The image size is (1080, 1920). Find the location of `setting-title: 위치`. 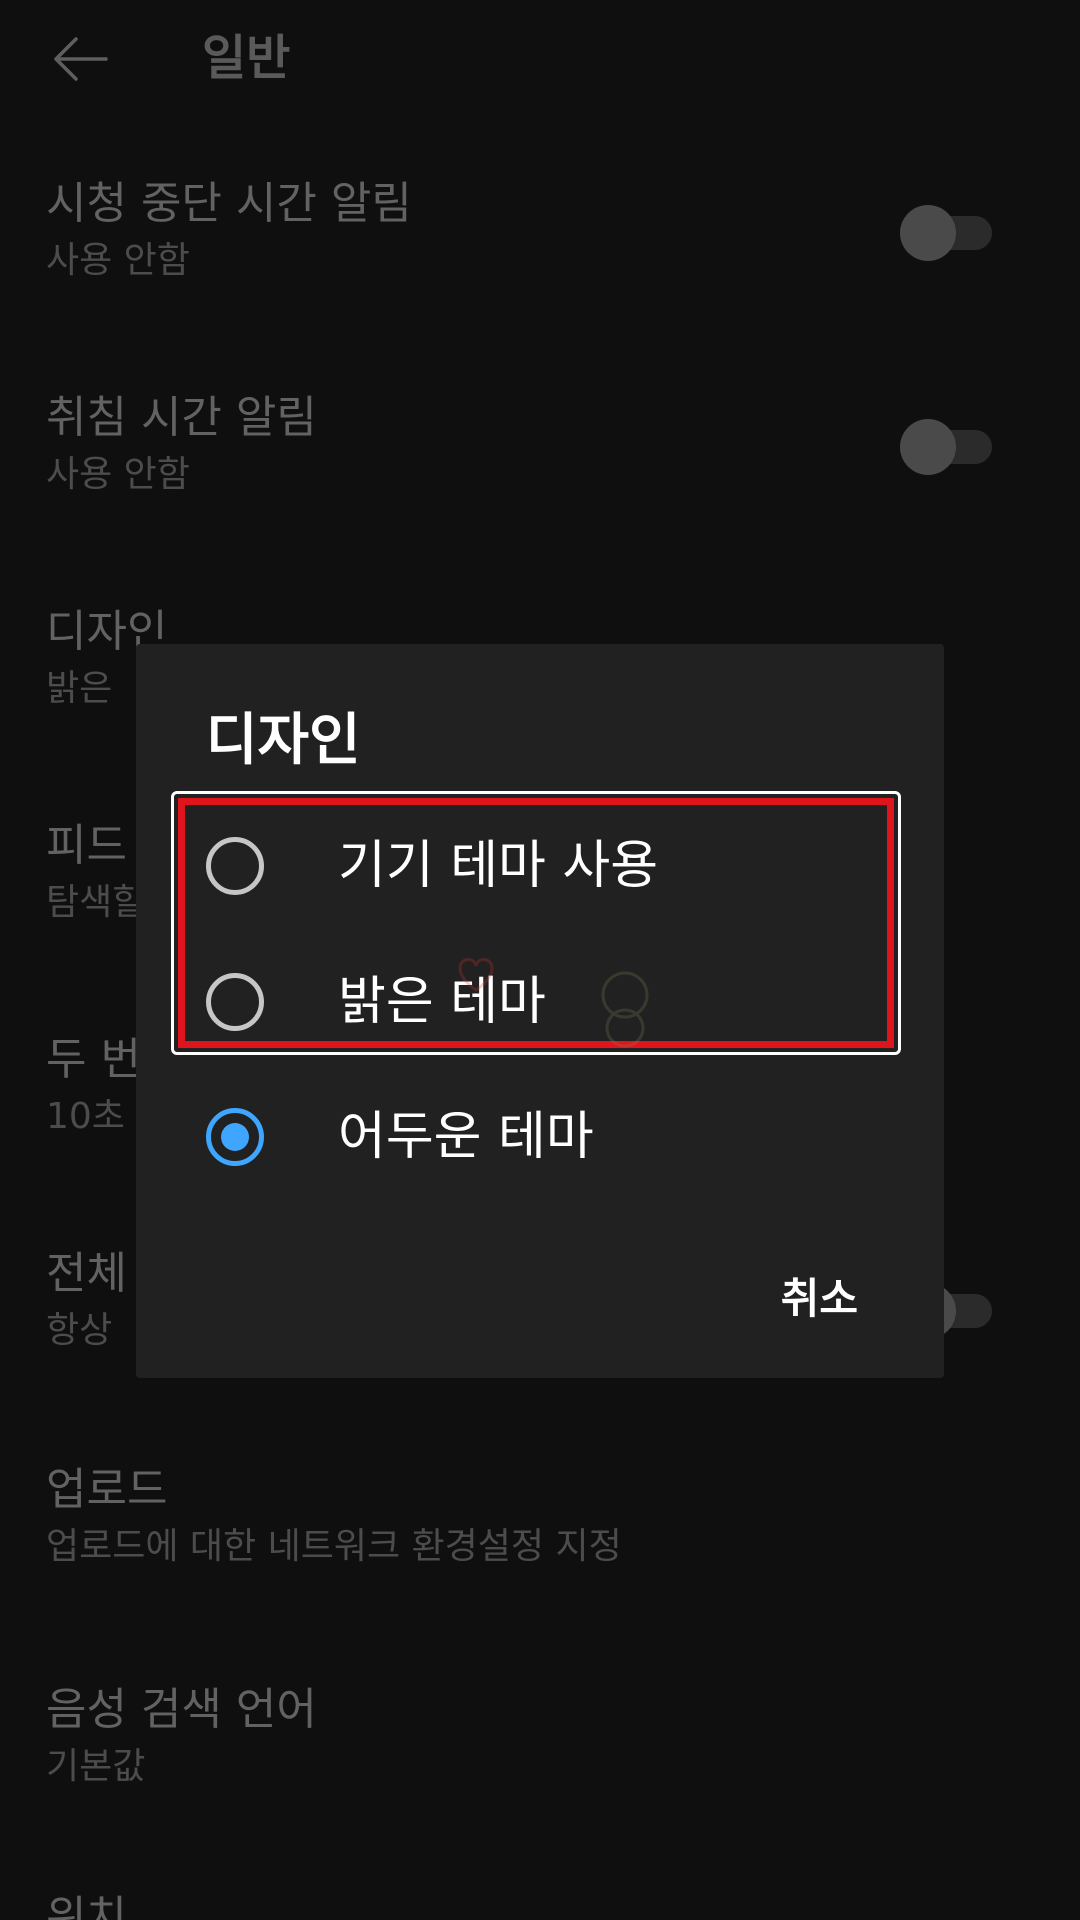

setting-title: 위치 is located at coordinates (86, 1906).